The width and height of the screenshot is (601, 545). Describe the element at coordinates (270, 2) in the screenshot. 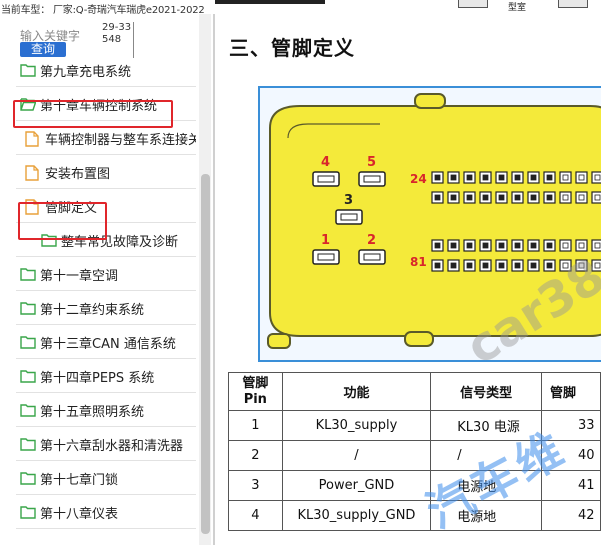

I see `toolbar-strip` at that location.